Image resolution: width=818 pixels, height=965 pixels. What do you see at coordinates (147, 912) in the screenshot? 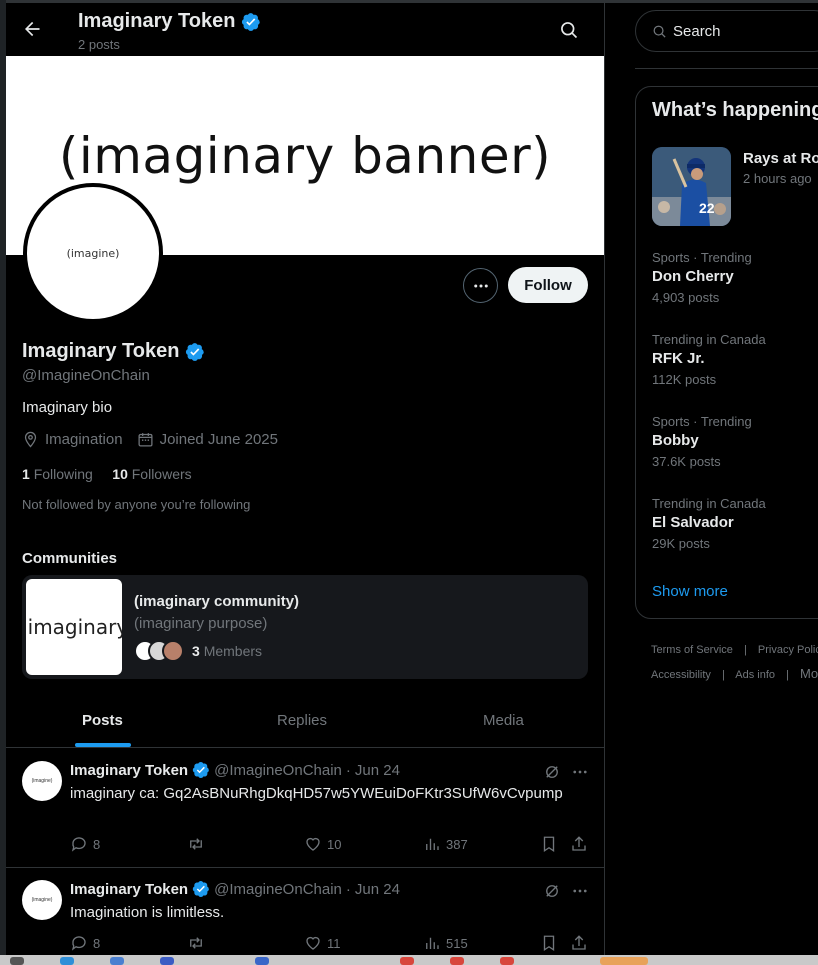
I see `post-text: Imagination is limitless.` at bounding box center [147, 912].